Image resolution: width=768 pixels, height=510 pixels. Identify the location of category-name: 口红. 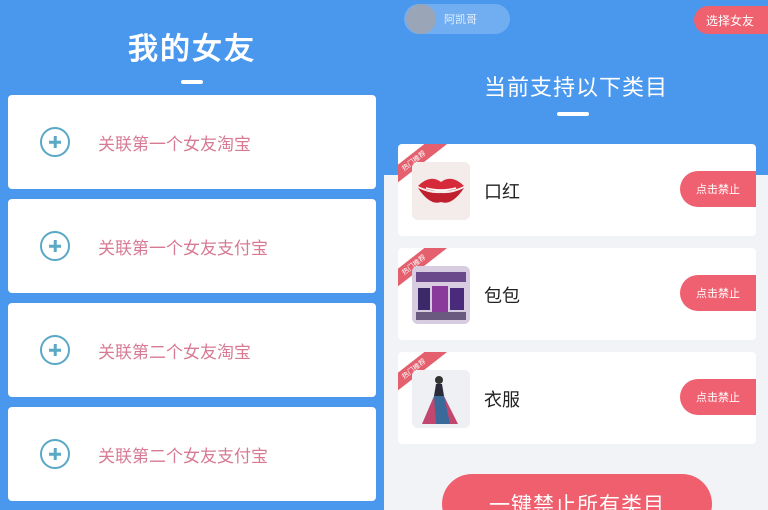
(502, 192).